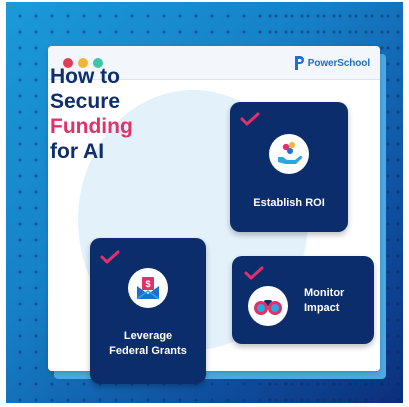  I want to click on powerschool-logo-icon, so click(299, 63).